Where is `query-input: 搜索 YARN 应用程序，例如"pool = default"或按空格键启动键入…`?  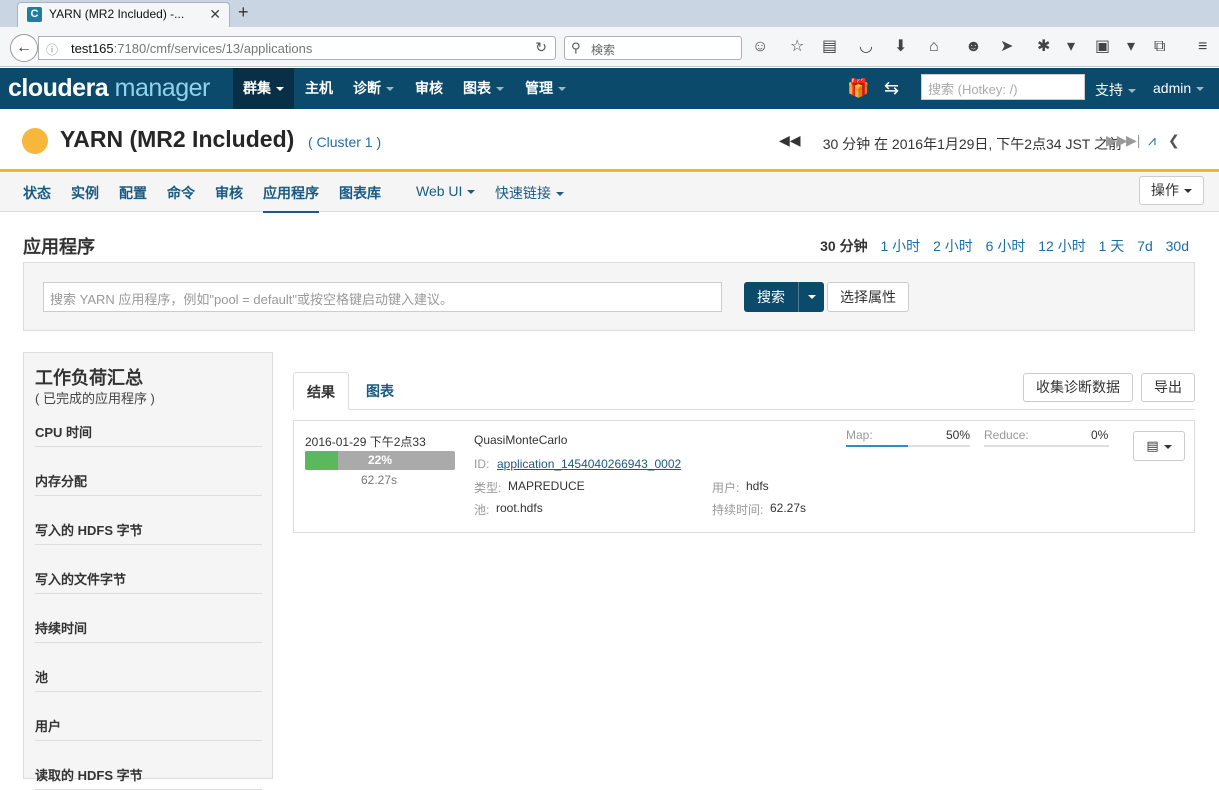 query-input: 搜索 YARN 应用程序，例如"pool = default"或按空格键启动键入… is located at coordinates (382, 297).